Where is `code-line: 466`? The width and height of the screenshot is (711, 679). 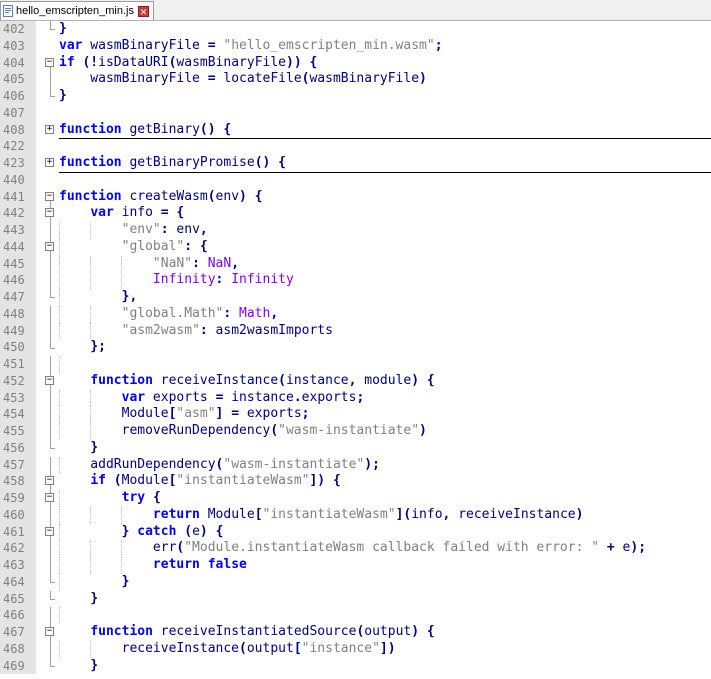 code-line: 466 is located at coordinates (355, 615).